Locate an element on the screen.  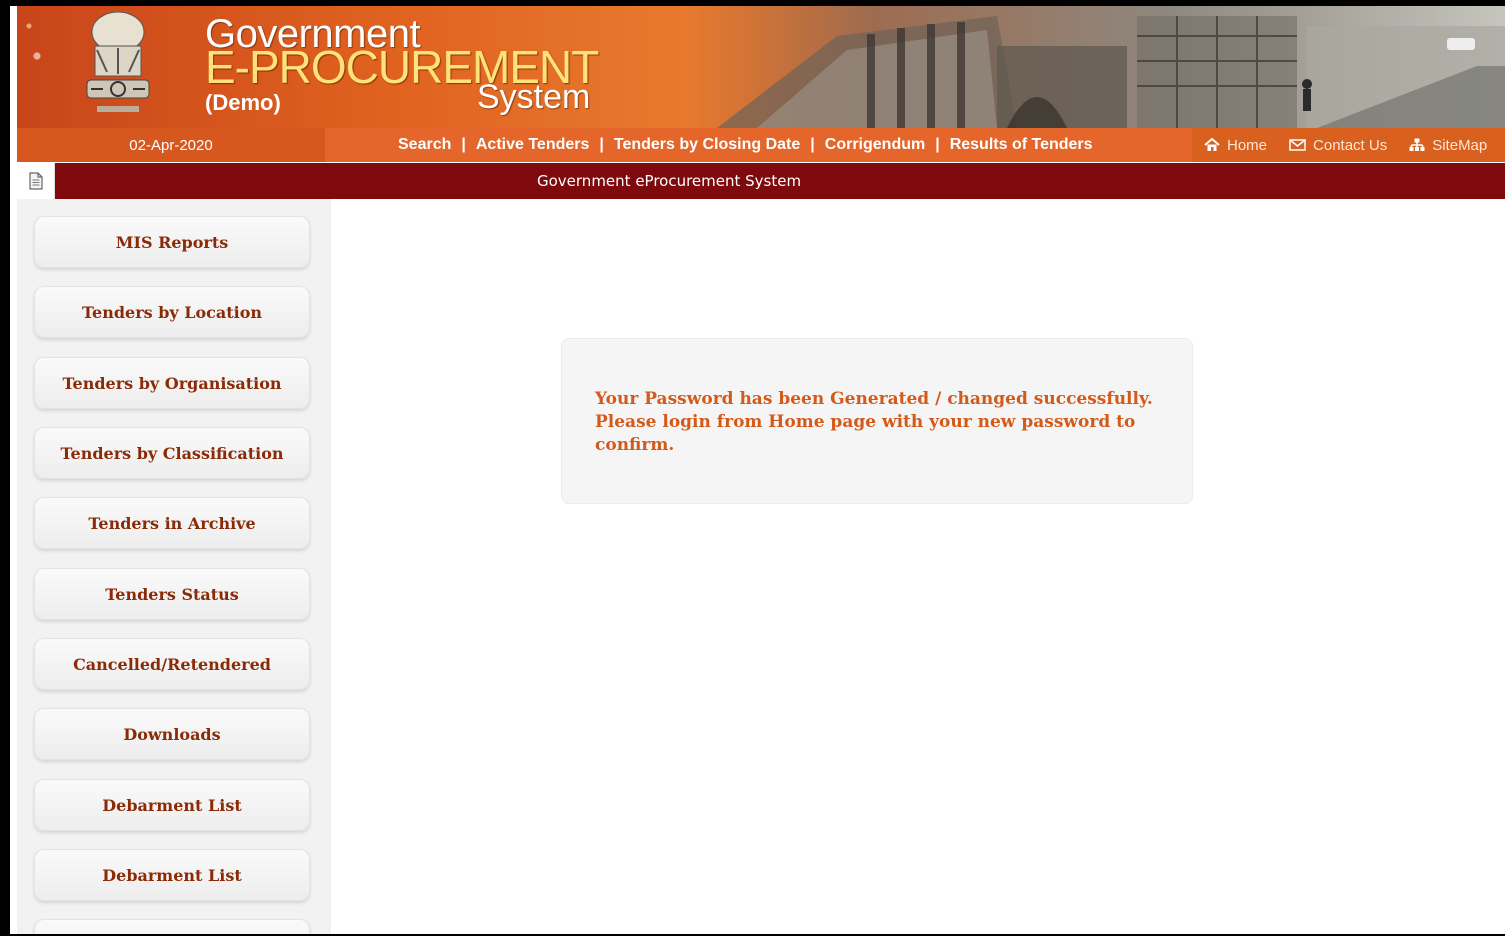
current-date: 02-Apr-2020 is located at coordinates (171, 145).